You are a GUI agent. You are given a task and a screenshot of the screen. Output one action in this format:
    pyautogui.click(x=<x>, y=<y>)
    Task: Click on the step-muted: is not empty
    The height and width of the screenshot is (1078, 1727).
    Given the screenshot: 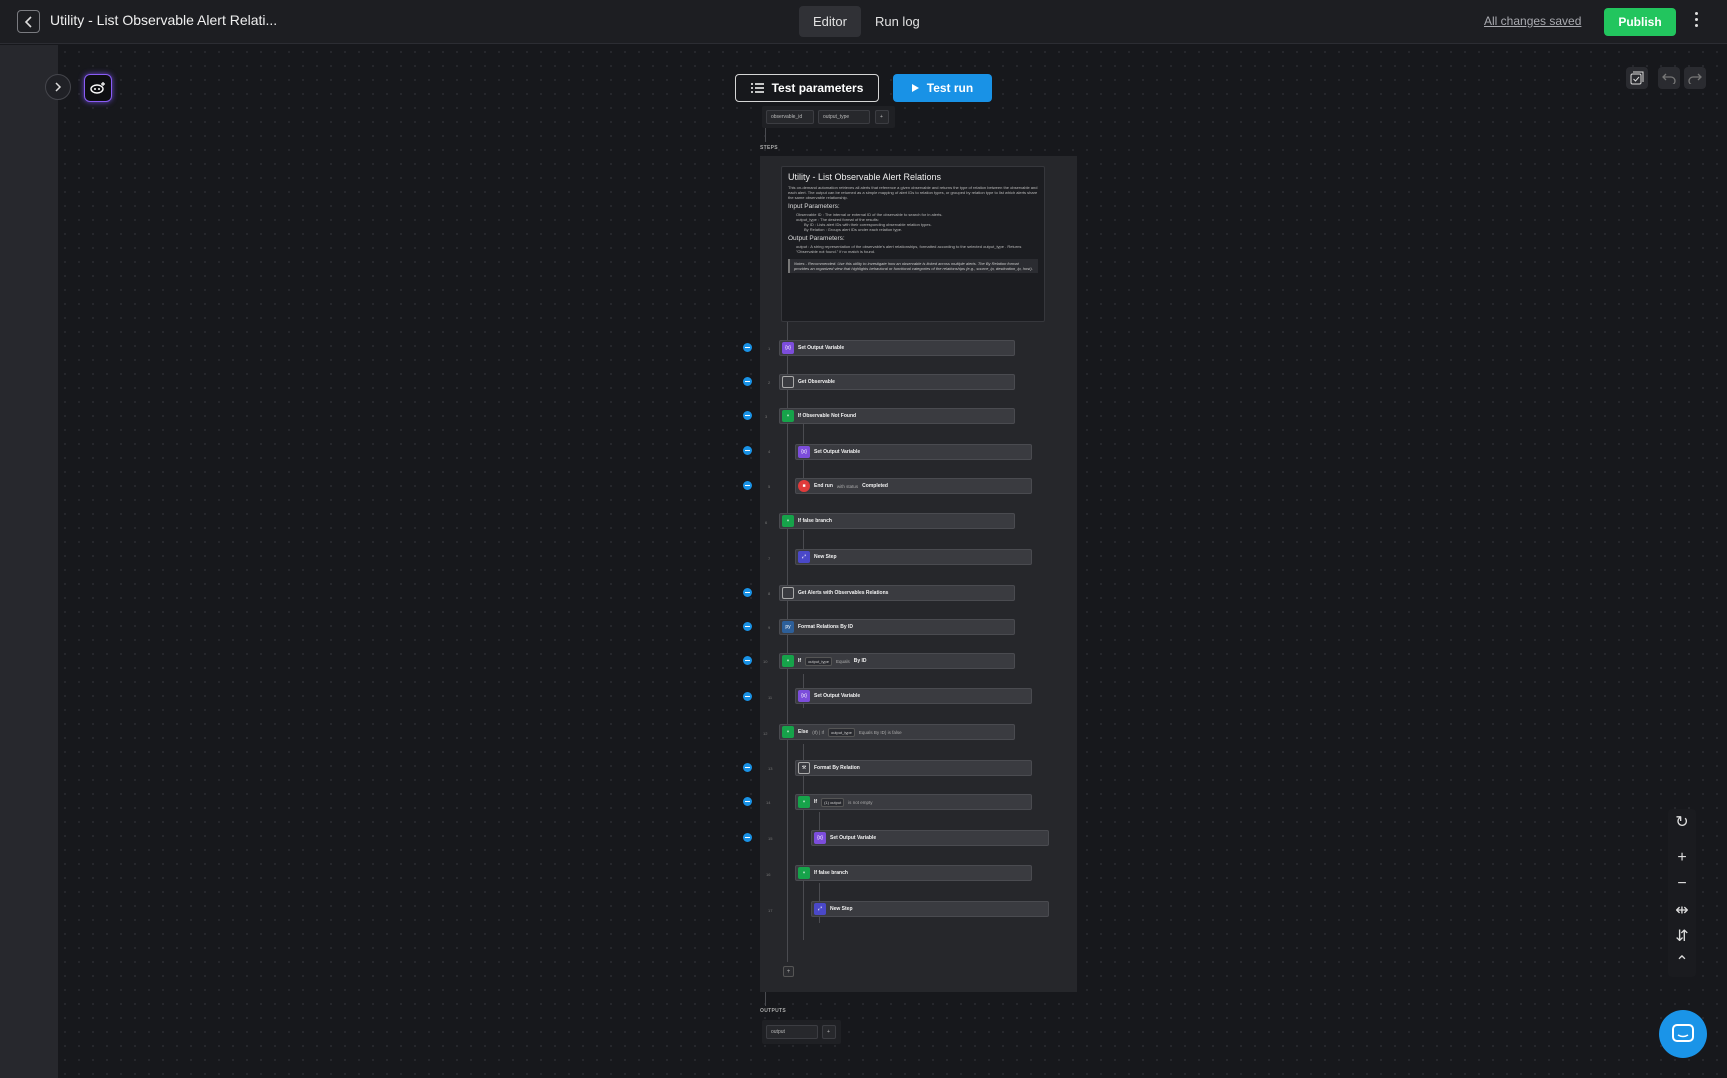 What is the action you would take?
    pyautogui.click(x=860, y=802)
    